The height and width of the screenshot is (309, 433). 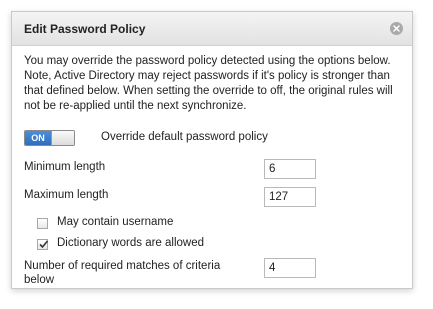 I want to click on toggle-knob, so click(x=62, y=138).